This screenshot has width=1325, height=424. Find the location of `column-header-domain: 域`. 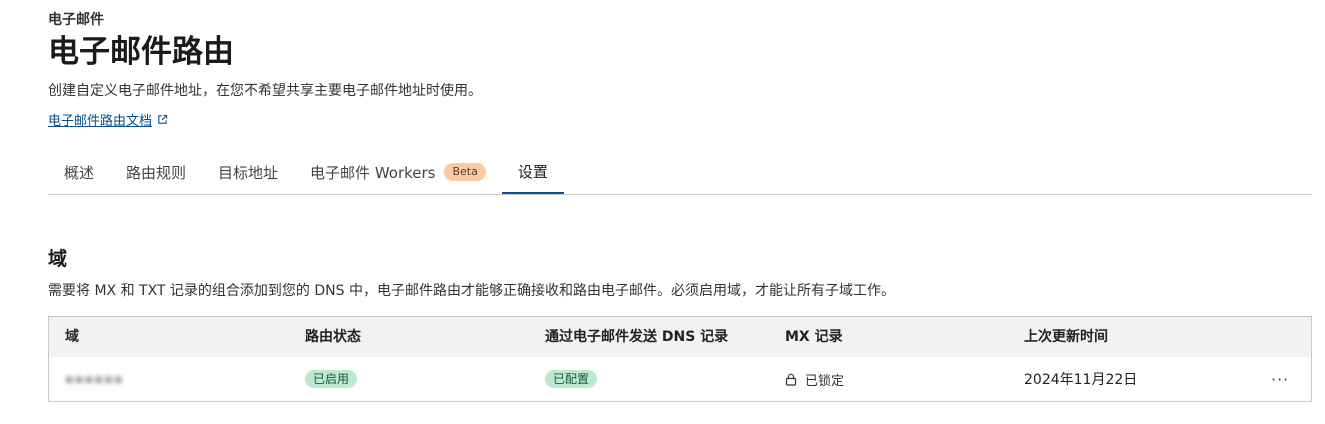

column-header-domain: 域 is located at coordinates (72, 337).